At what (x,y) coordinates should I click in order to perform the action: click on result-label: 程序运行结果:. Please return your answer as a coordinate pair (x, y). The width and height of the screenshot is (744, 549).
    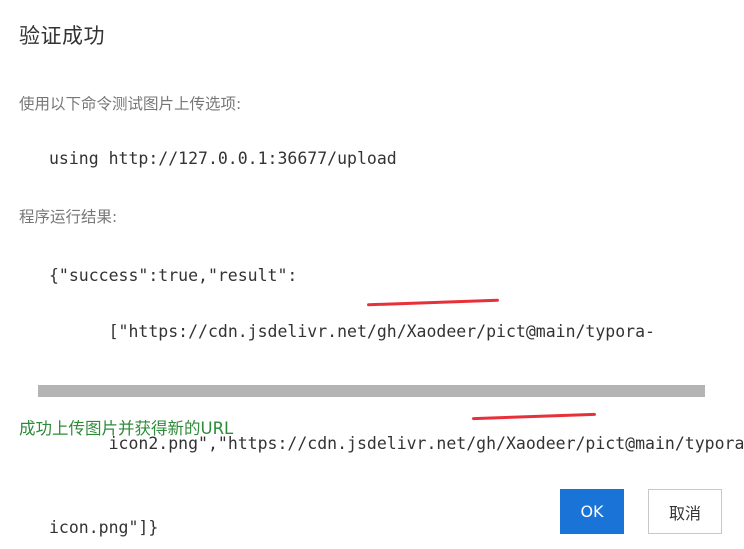
    Looking at the image, I should click on (68, 217).